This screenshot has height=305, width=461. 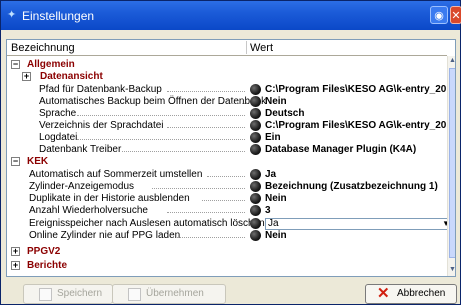 What do you see at coordinates (100, 89) in the screenshot?
I see `property-label: Pfad für Datenbank-Backup` at bounding box center [100, 89].